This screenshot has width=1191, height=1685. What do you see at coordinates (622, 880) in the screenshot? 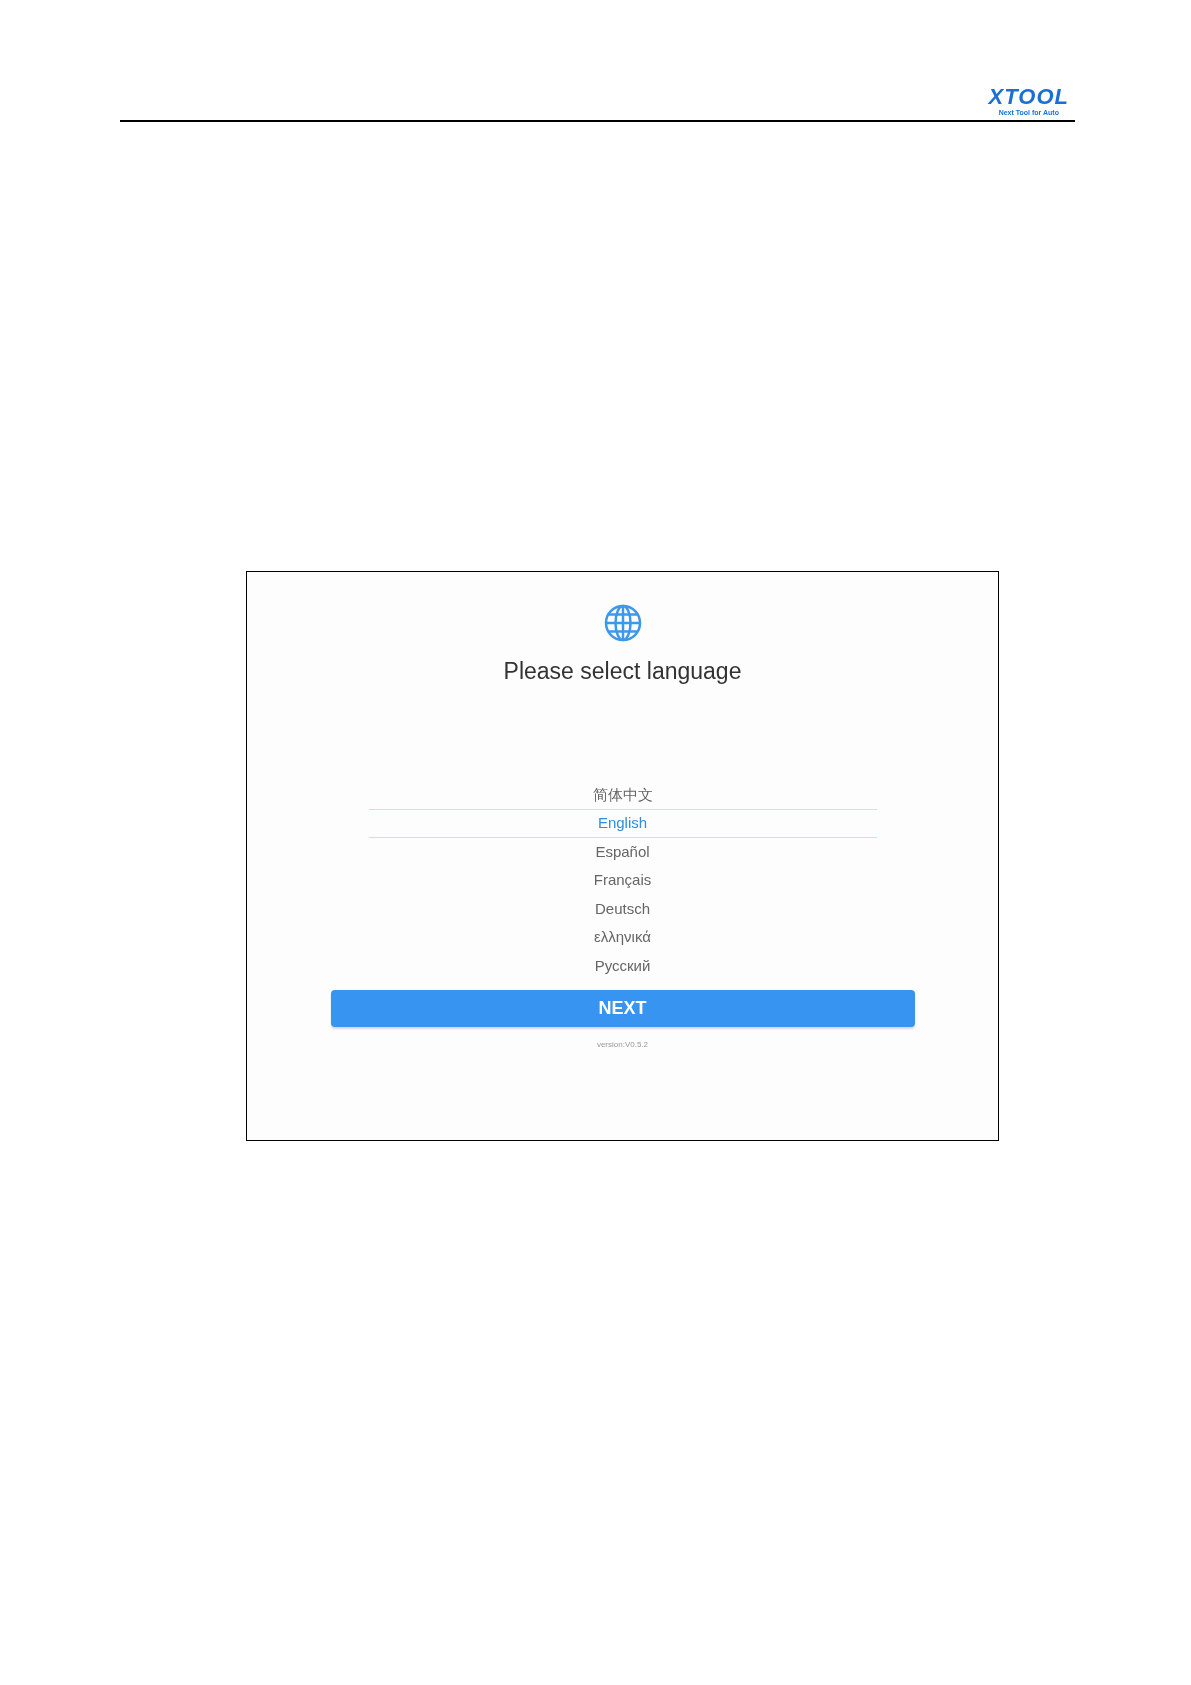
I see `language-option: Français` at bounding box center [622, 880].